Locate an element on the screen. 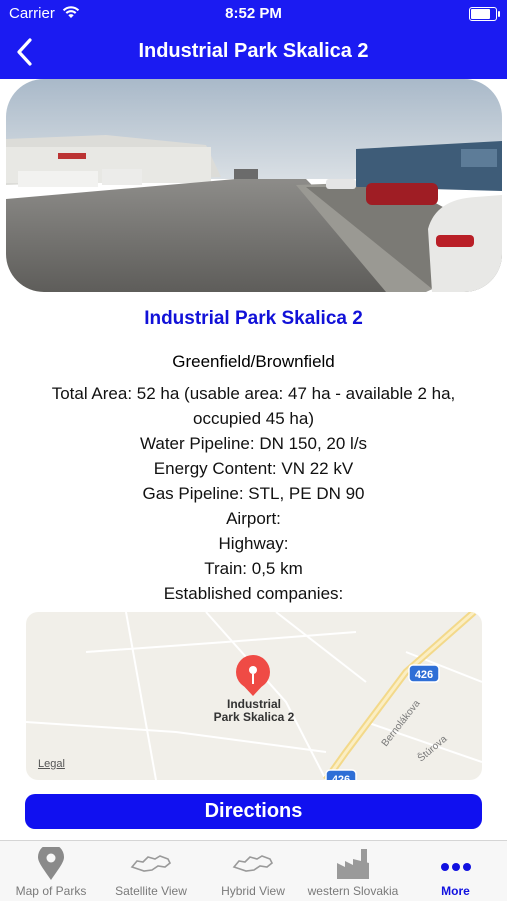 The image size is (507, 901). battery-icon is located at coordinates (484, 14).